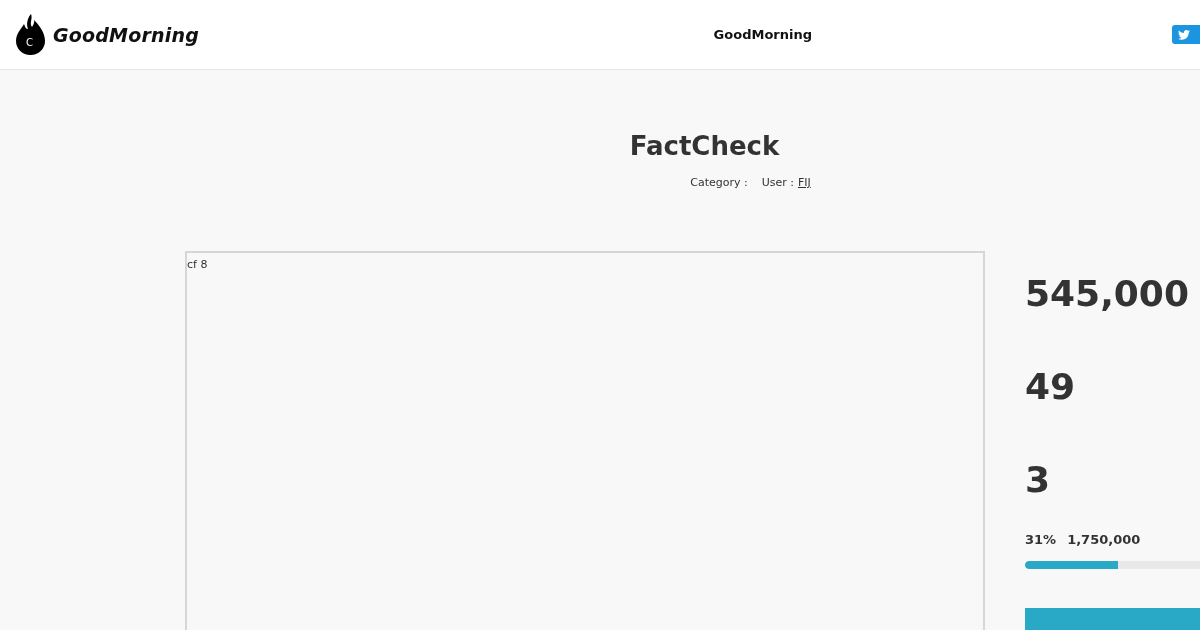  Describe the element at coordinates (1051, 387) in the screenshot. I see `stat-number: 49` at that location.